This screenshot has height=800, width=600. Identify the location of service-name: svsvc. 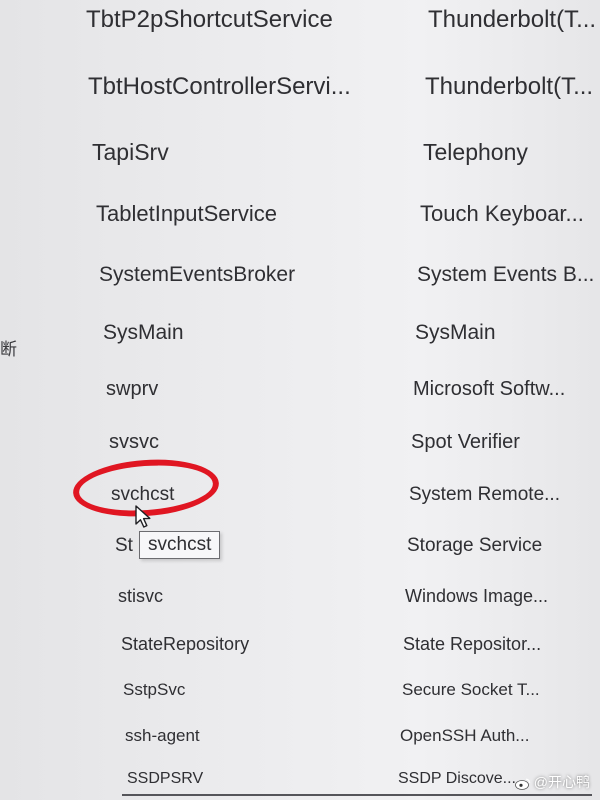
(134, 442).